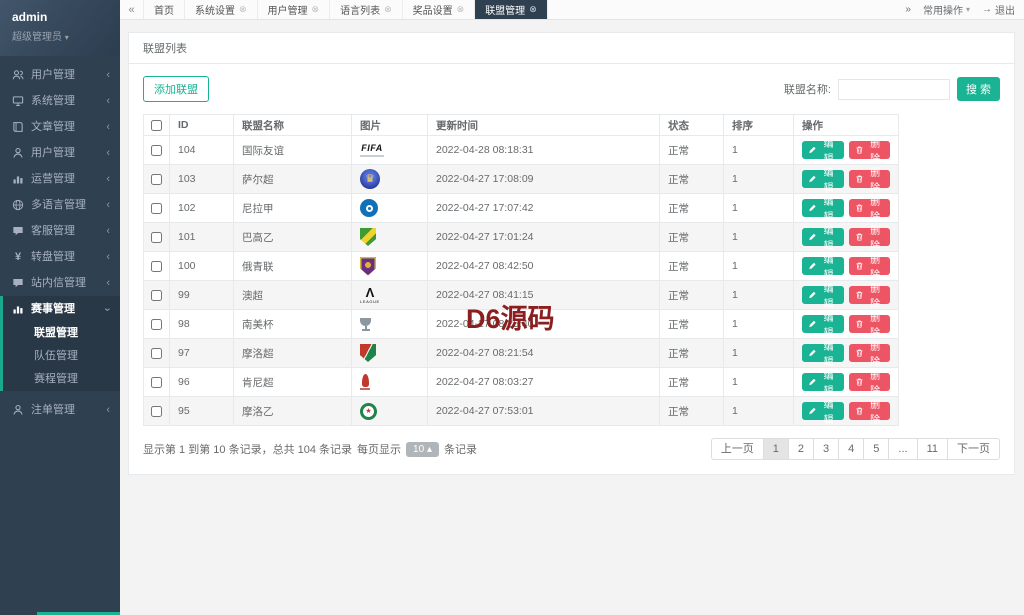 This screenshot has height=615, width=1024. I want to click on sidebar-subitem-team-mgmt: 队伍管理, so click(61, 356).